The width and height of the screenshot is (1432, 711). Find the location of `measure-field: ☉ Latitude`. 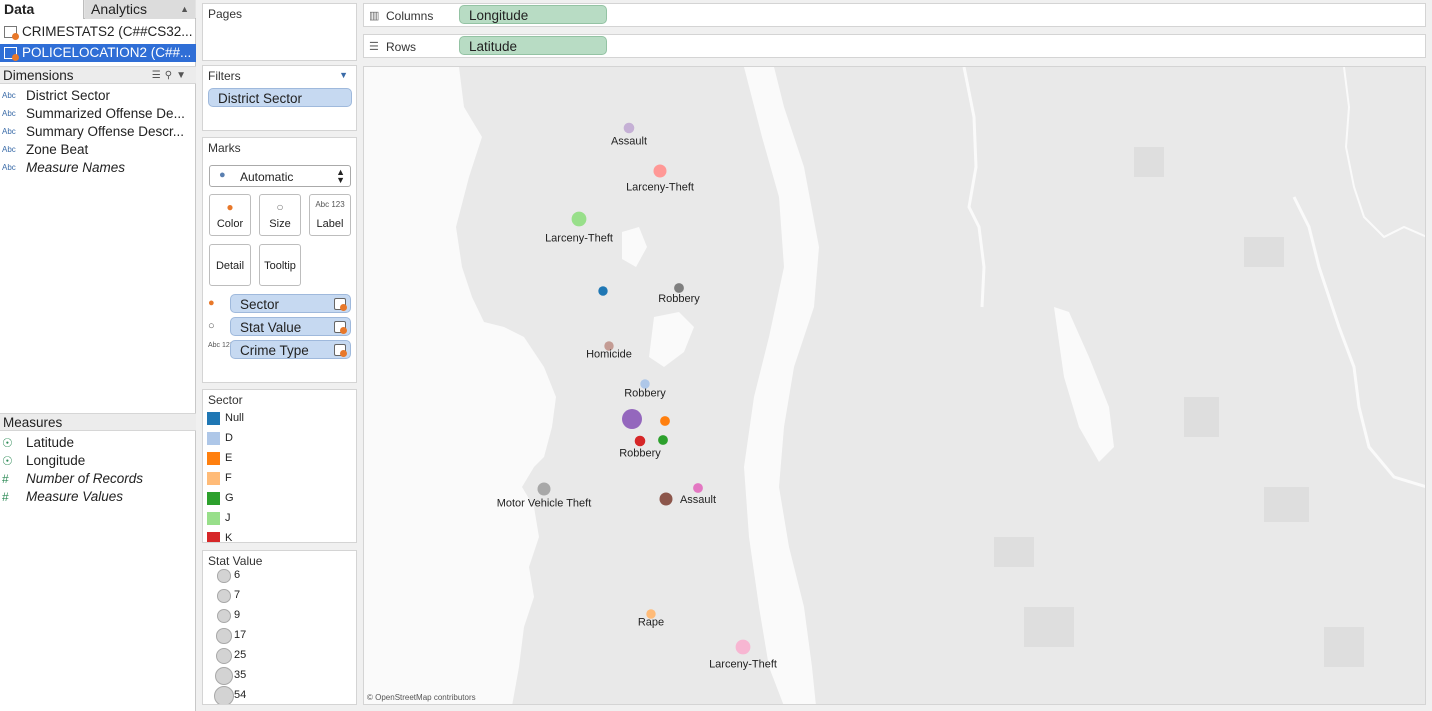

measure-field: ☉ Latitude is located at coordinates (98, 443).